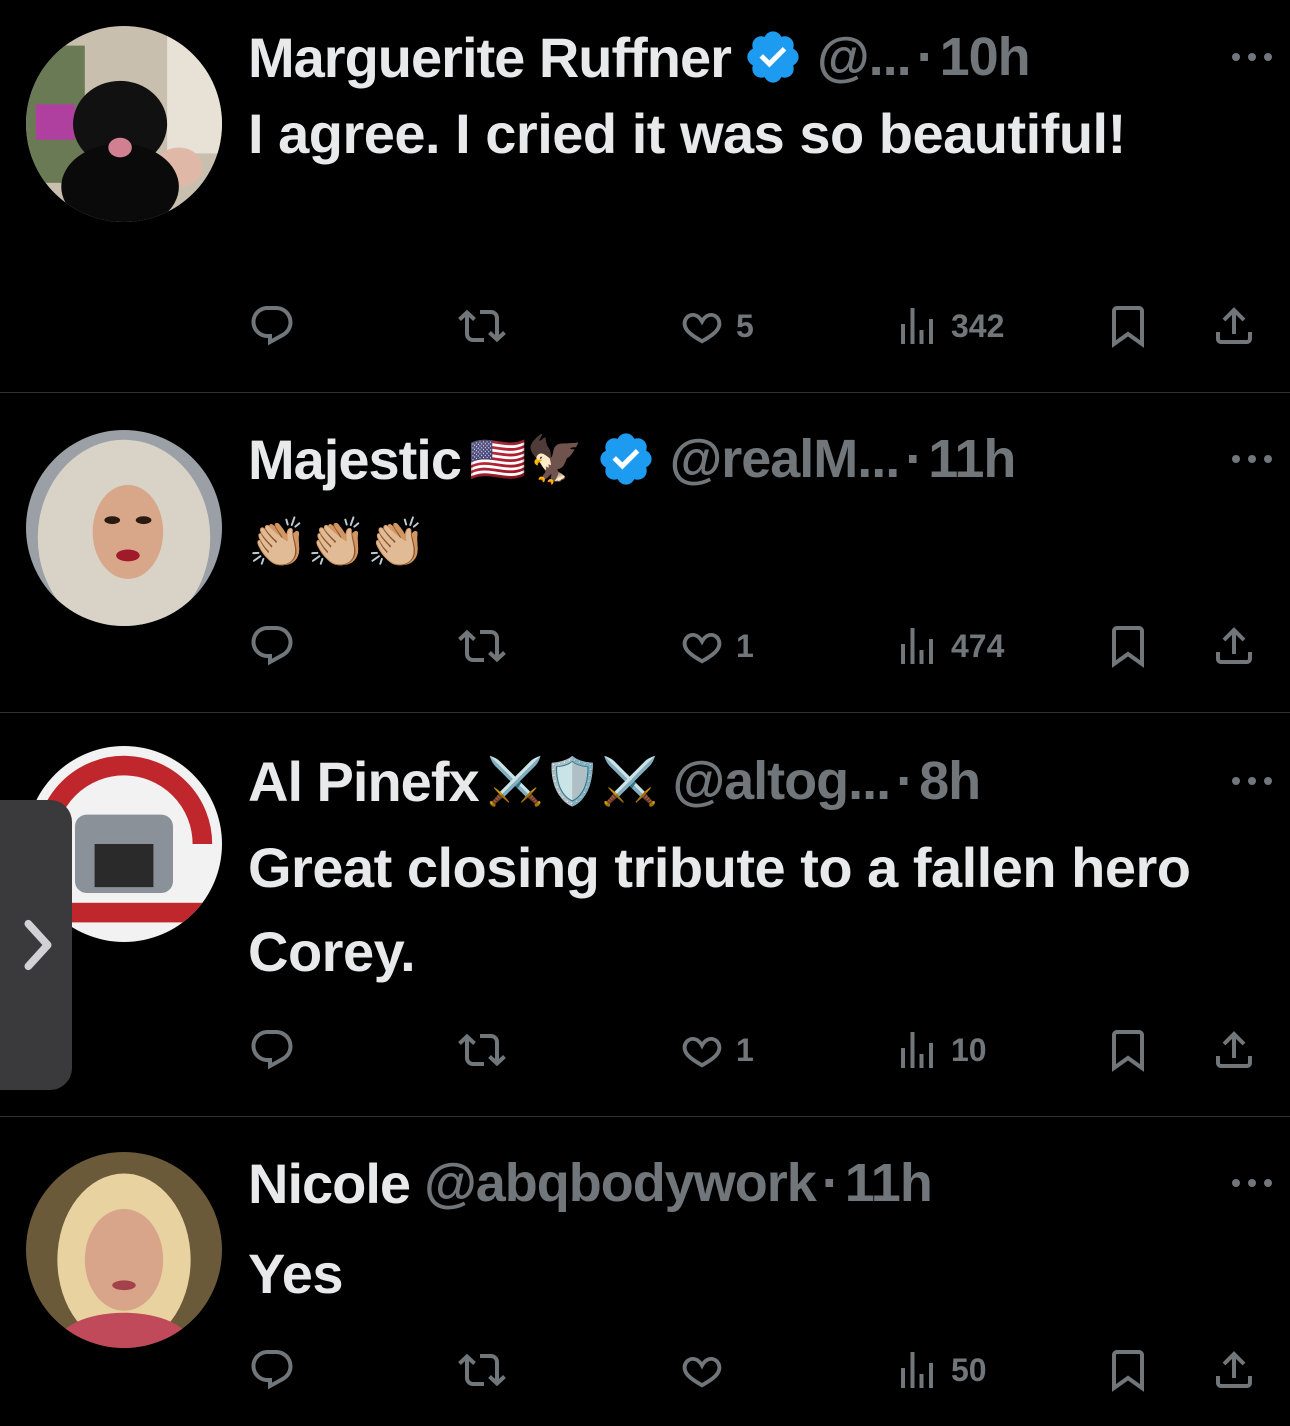 The width and height of the screenshot is (1290, 1426). Describe the element at coordinates (296, 1273) in the screenshot. I see `tweet-text: Yes` at that location.